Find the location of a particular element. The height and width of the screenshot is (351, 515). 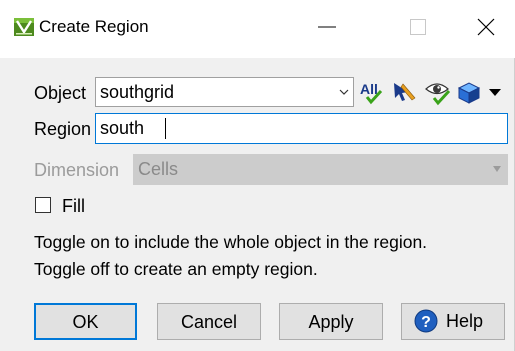

dimension-select: Cells is located at coordinates (320, 169).